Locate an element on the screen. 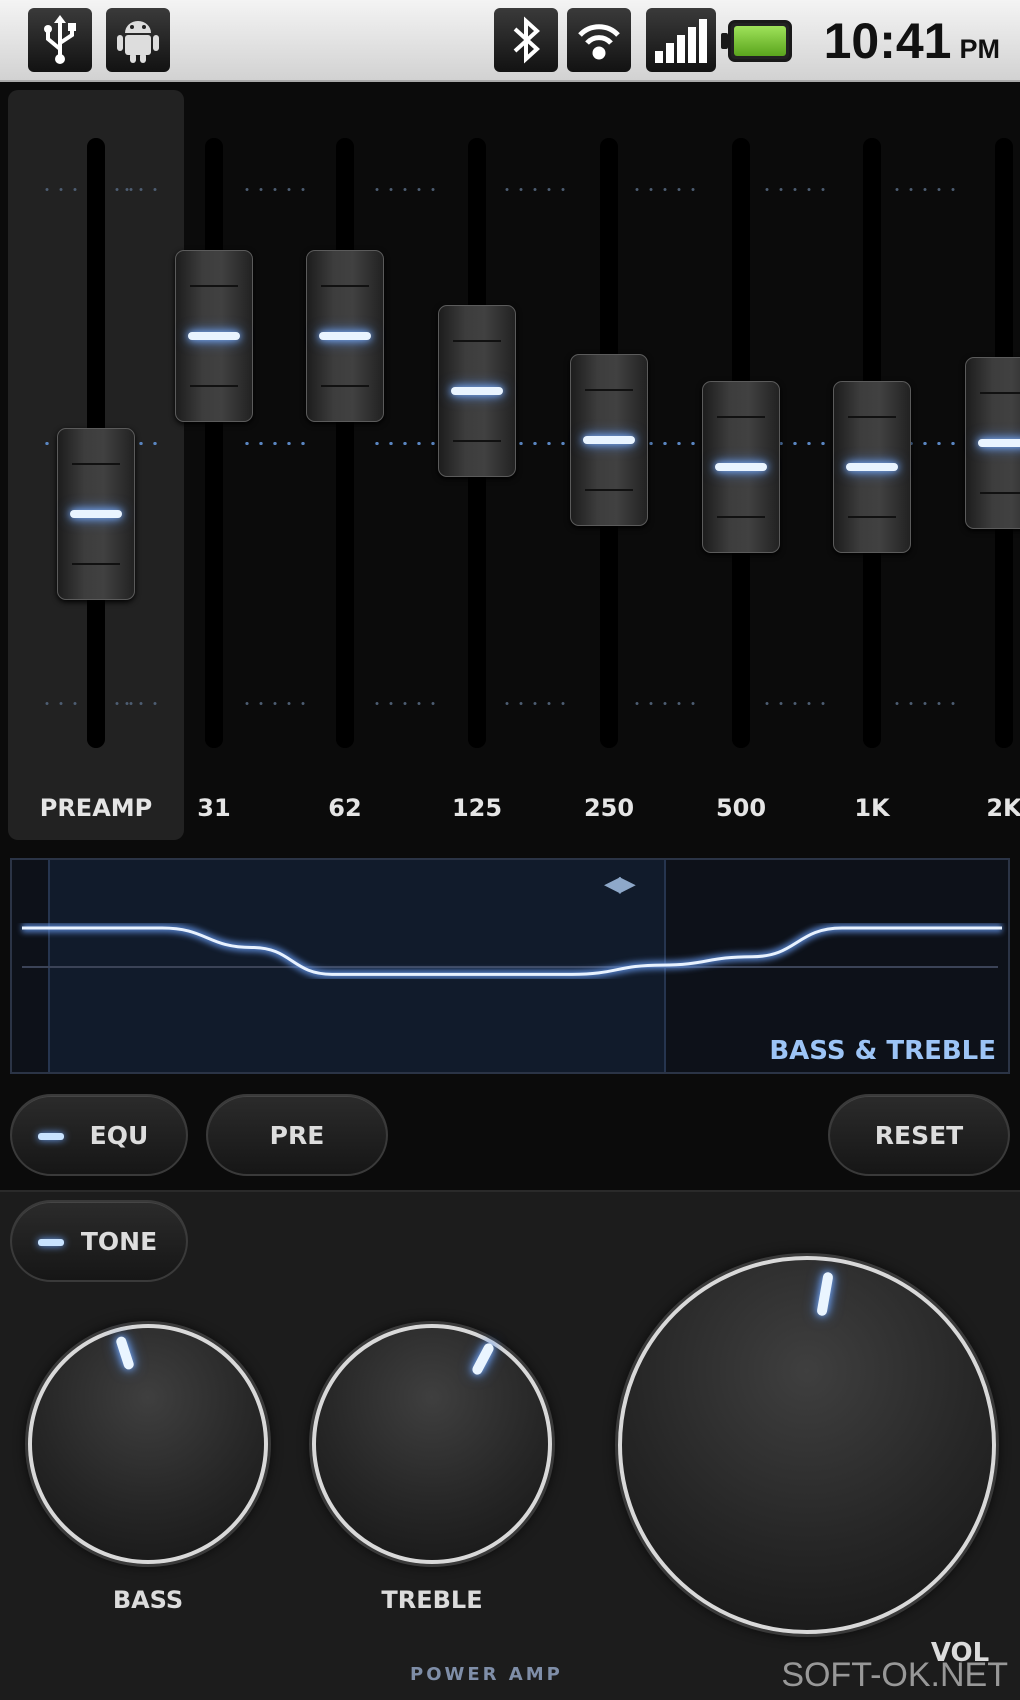 This screenshot has width=1020, height=1700. pre-button: PRE is located at coordinates (297, 1135).